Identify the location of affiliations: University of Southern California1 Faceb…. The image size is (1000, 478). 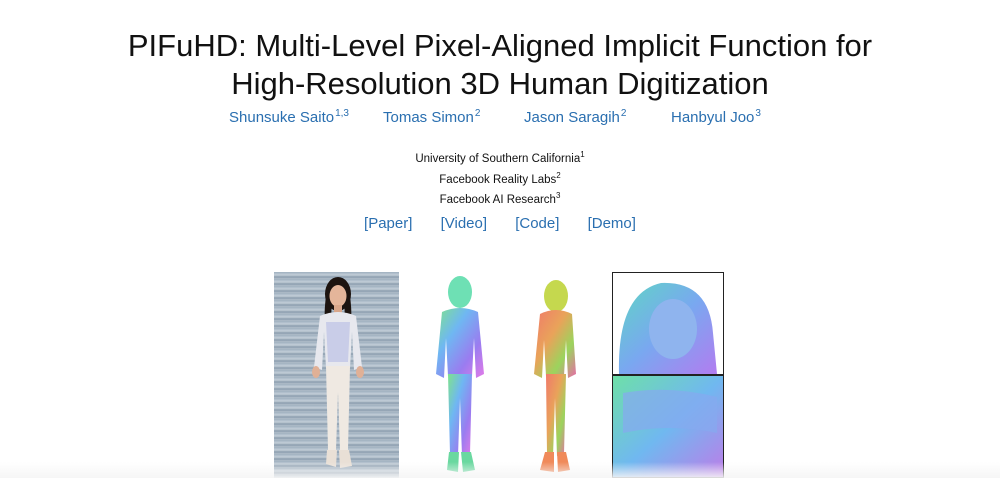
(500, 178).